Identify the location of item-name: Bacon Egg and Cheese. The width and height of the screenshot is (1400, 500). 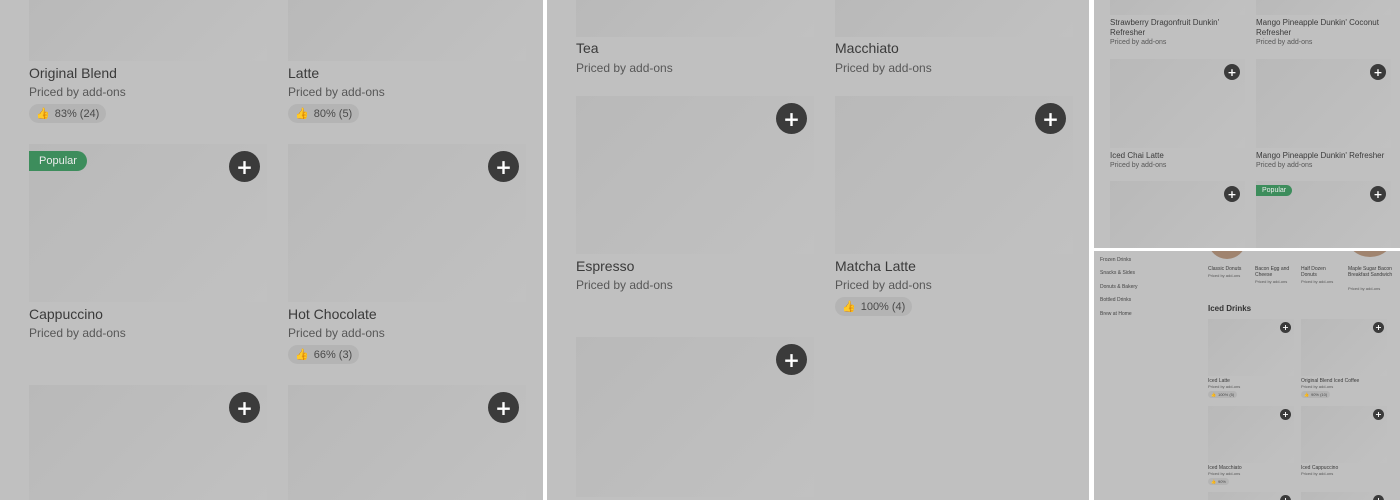
(1275, 272).